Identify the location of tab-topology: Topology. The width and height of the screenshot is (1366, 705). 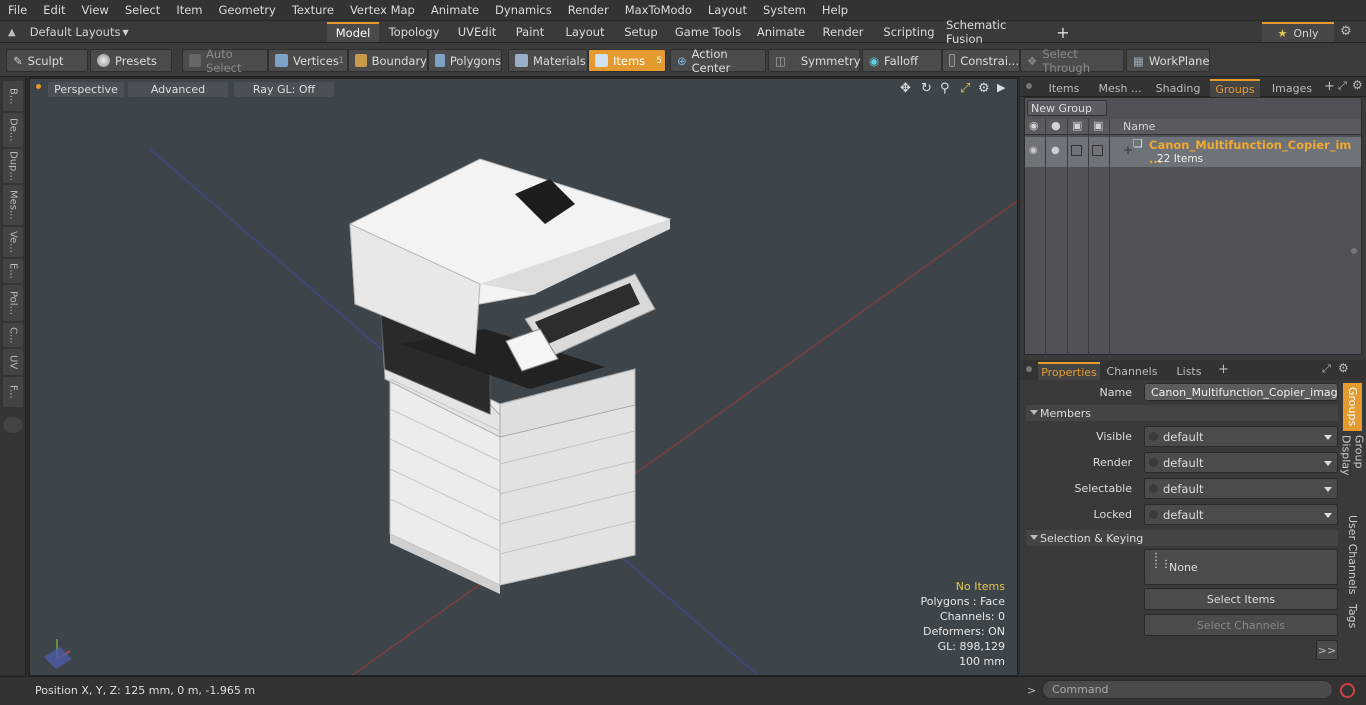
(414, 32).